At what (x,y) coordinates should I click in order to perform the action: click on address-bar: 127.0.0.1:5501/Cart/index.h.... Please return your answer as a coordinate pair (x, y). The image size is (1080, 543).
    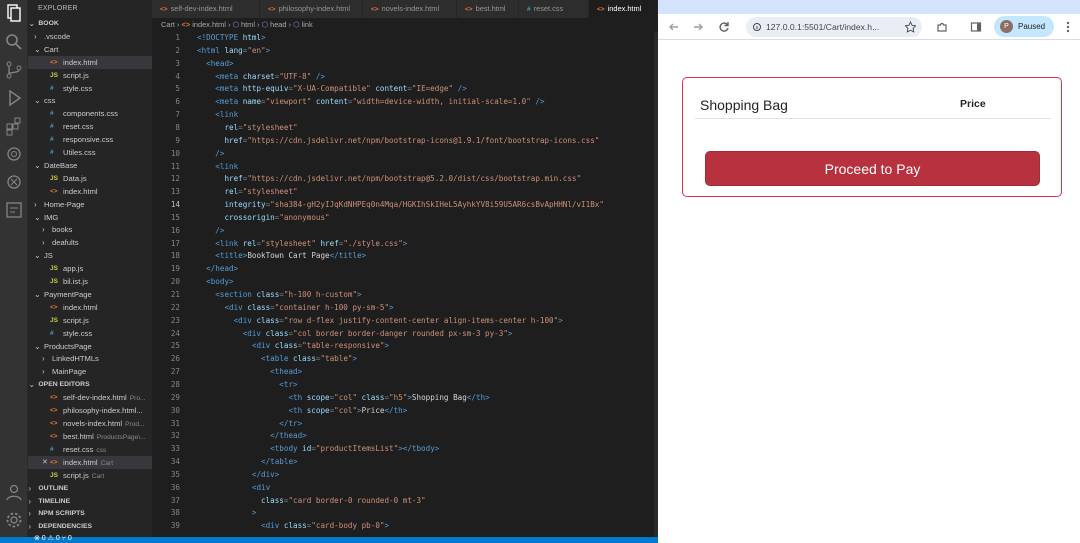
    Looking at the image, I should click on (834, 27).